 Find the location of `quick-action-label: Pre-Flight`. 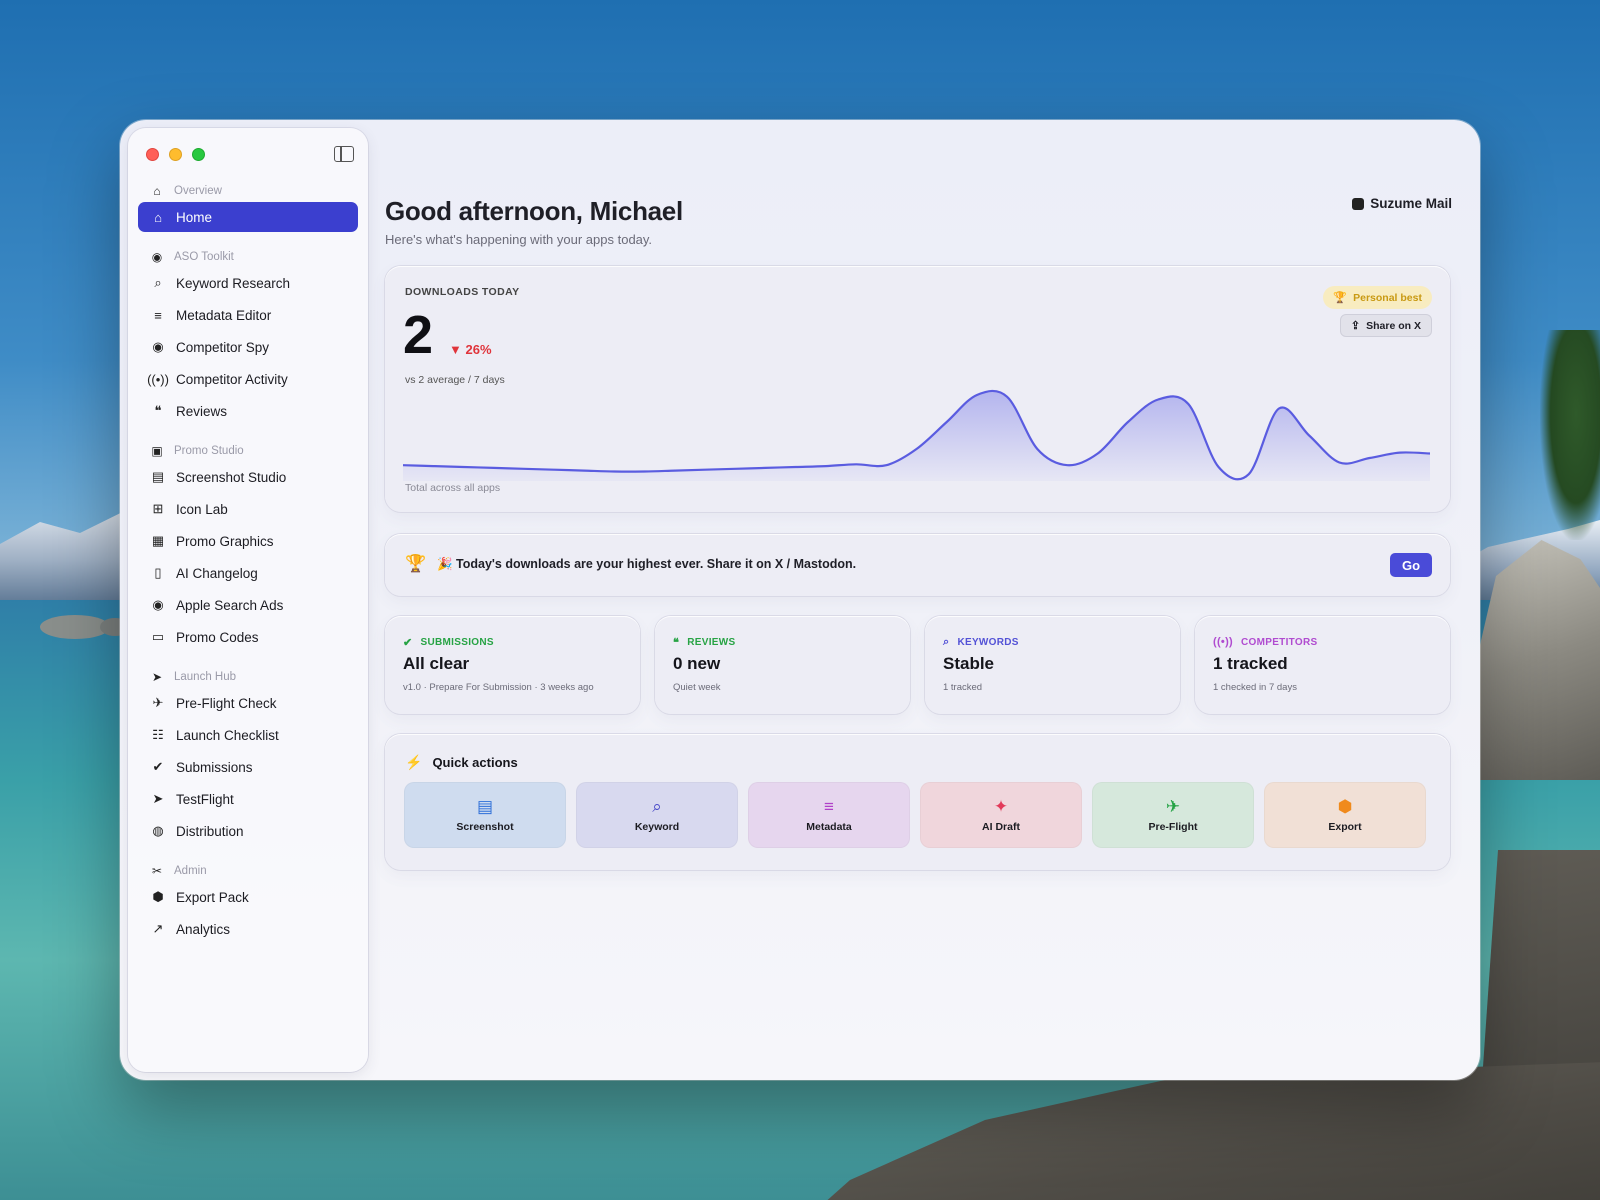

quick-action-label: Pre-Flight is located at coordinates (1173, 827).